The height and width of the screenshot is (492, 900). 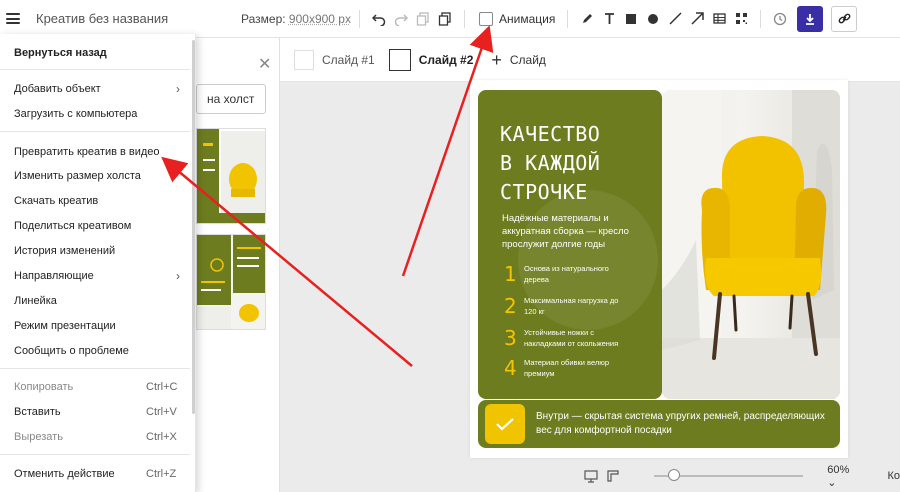 I want to click on menu-shortcut: Ctrl+Z, so click(x=161, y=474).